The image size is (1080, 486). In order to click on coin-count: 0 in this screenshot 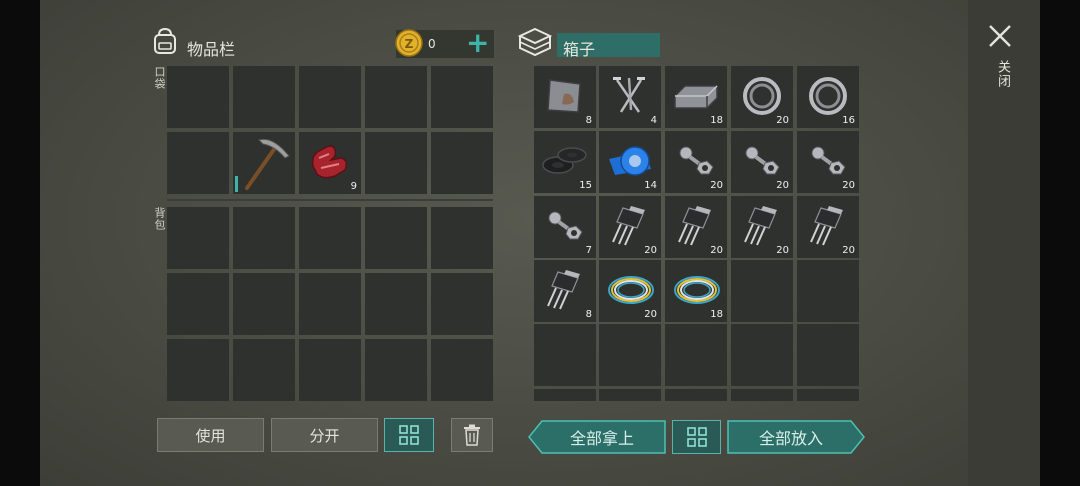, I will do `click(432, 44)`.